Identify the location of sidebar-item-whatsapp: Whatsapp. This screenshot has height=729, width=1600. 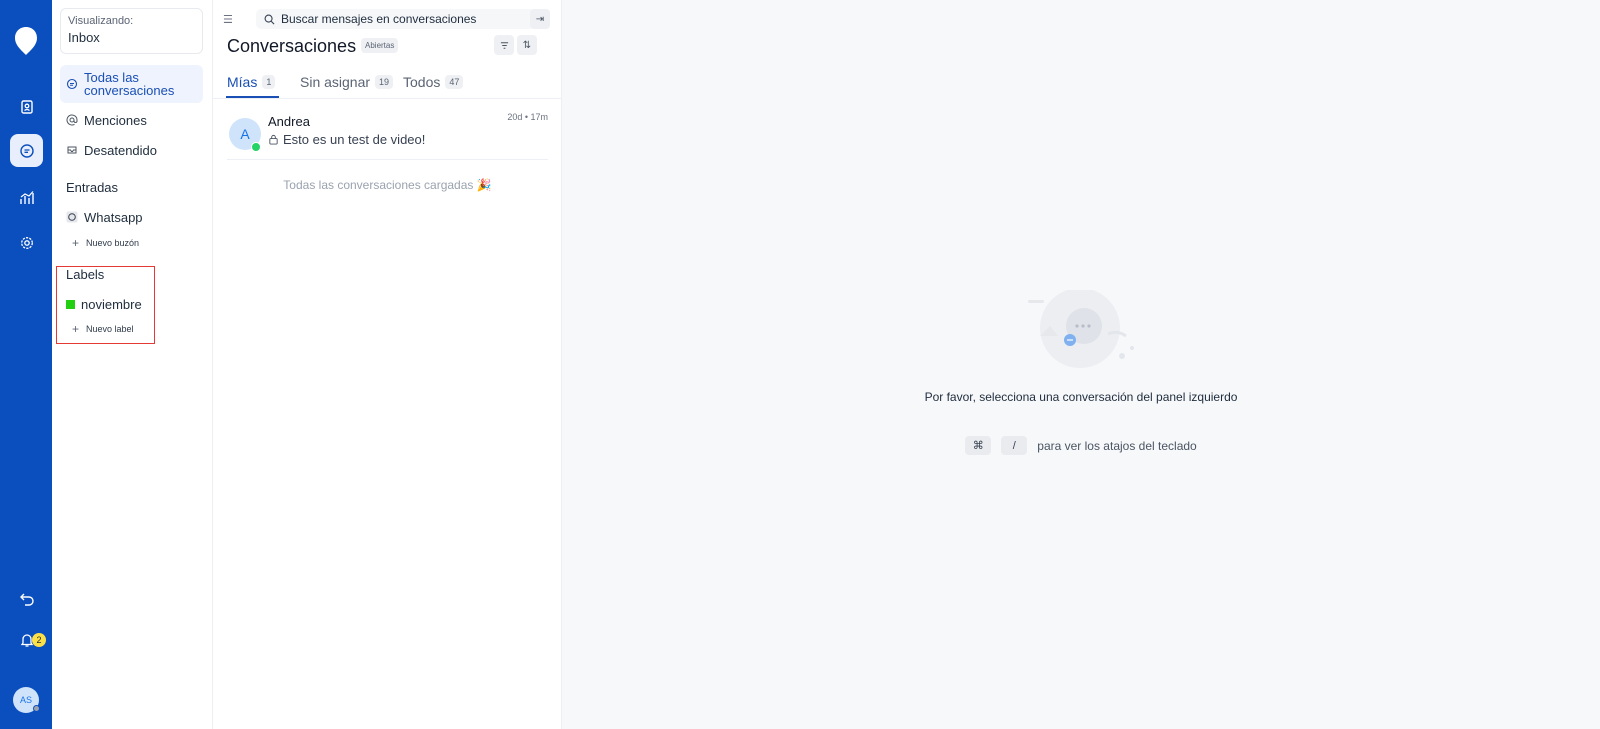
(131, 217).